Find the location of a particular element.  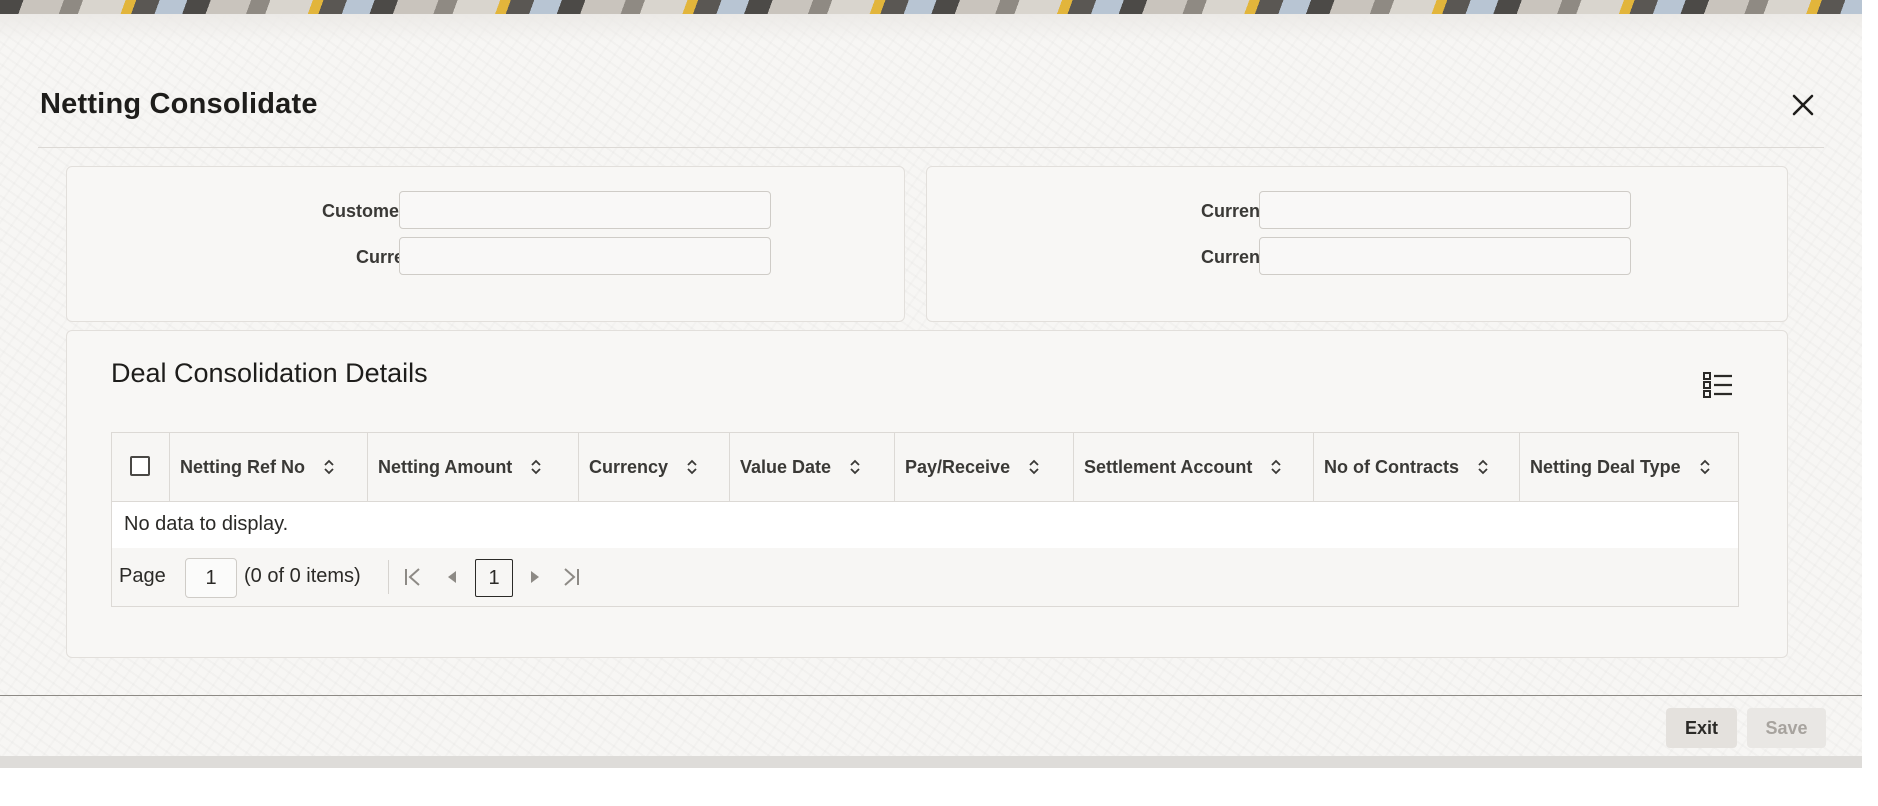

column-header-label: Netting Ref No is located at coordinates (242, 466).